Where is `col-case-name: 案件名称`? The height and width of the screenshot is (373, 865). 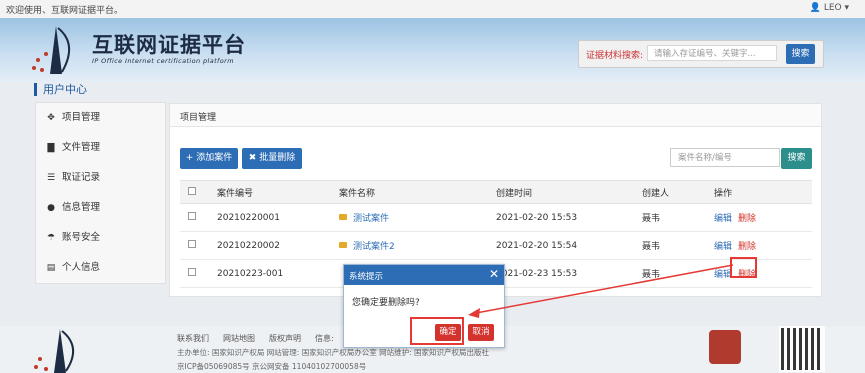 col-case-name: 案件名称 is located at coordinates (416, 192).